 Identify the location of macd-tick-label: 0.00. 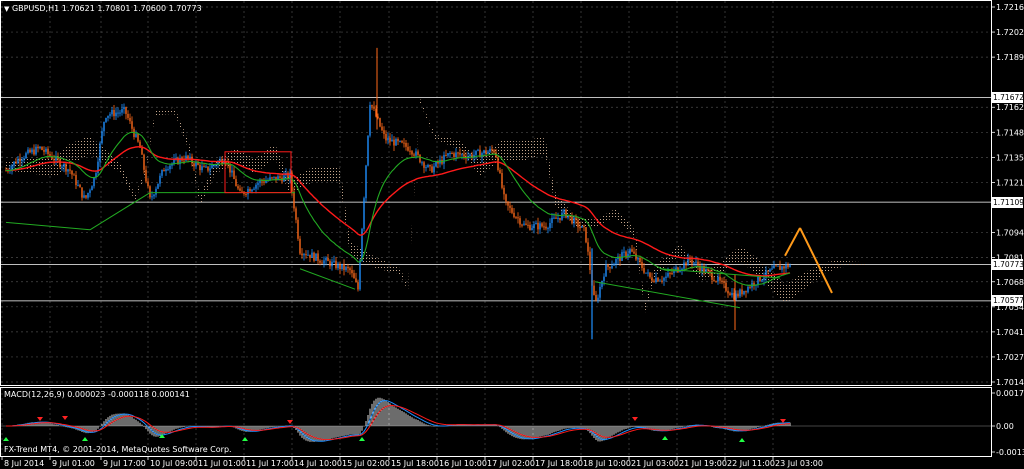
(1005, 426).